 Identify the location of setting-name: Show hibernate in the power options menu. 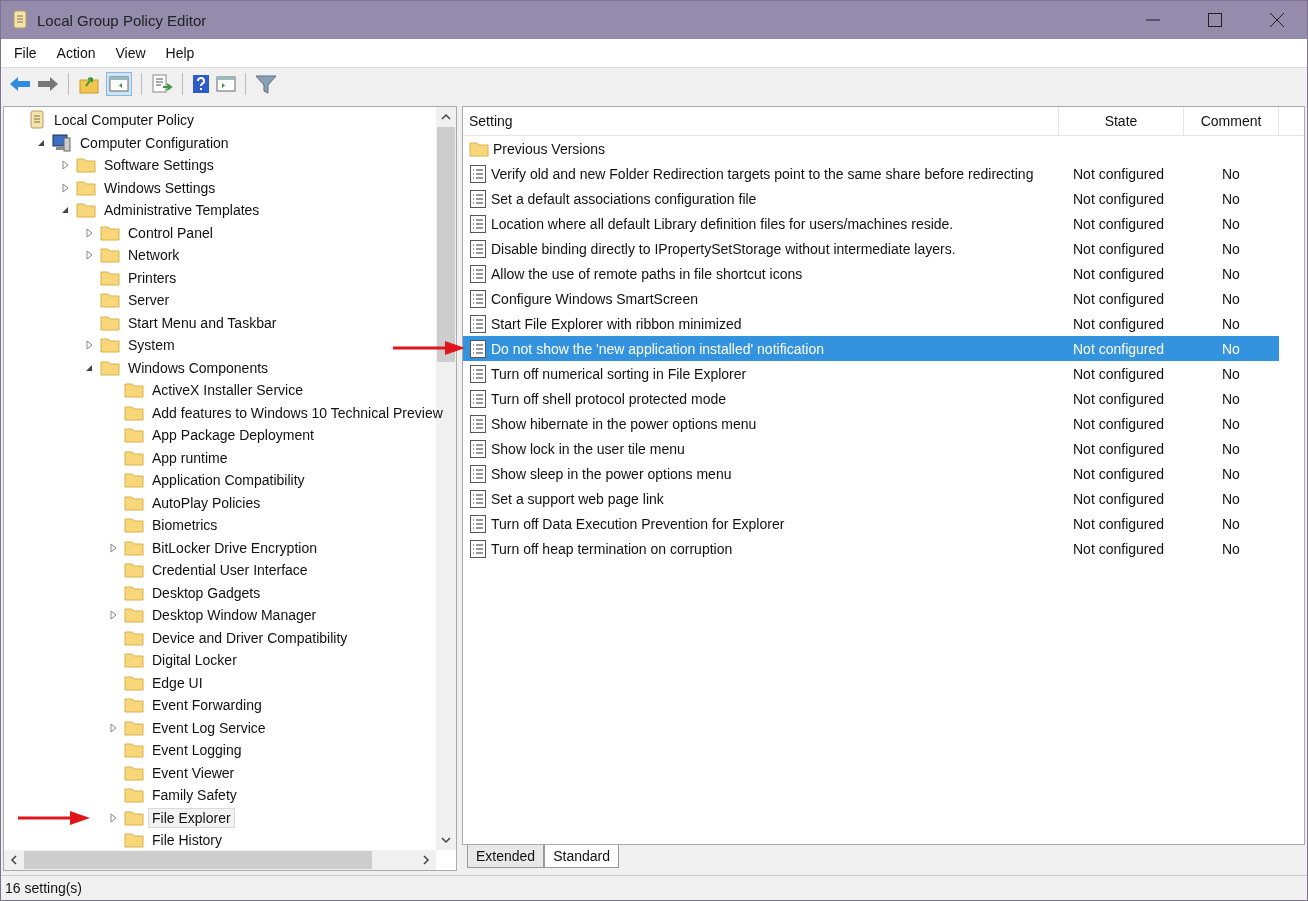
(624, 423).